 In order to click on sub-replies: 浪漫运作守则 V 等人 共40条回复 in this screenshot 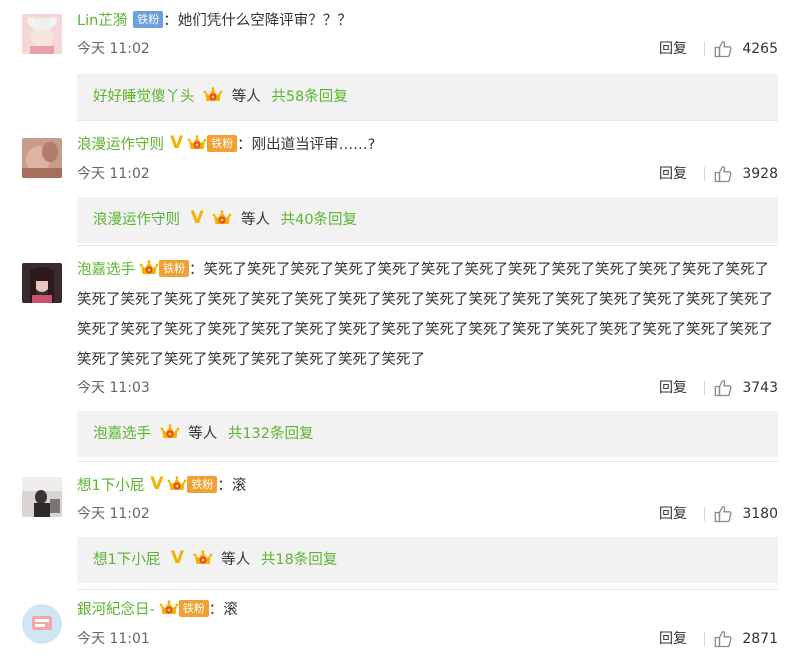, I will do `click(427, 220)`.